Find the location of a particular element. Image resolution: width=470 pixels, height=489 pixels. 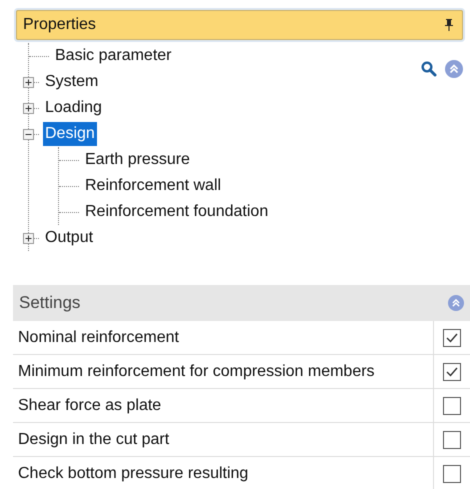

tree-item: Design is located at coordinates (70, 134).